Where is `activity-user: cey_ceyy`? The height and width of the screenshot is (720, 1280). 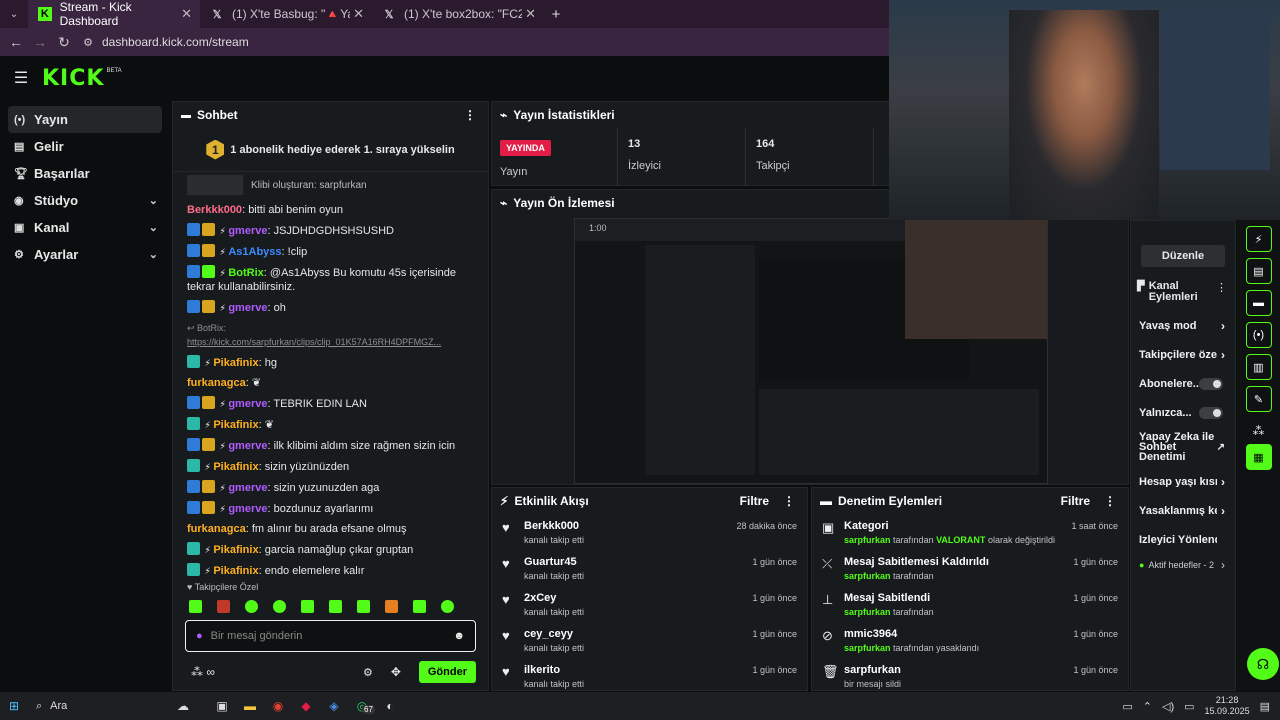 activity-user: cey_ceyy is located at coordinates (554, 634).